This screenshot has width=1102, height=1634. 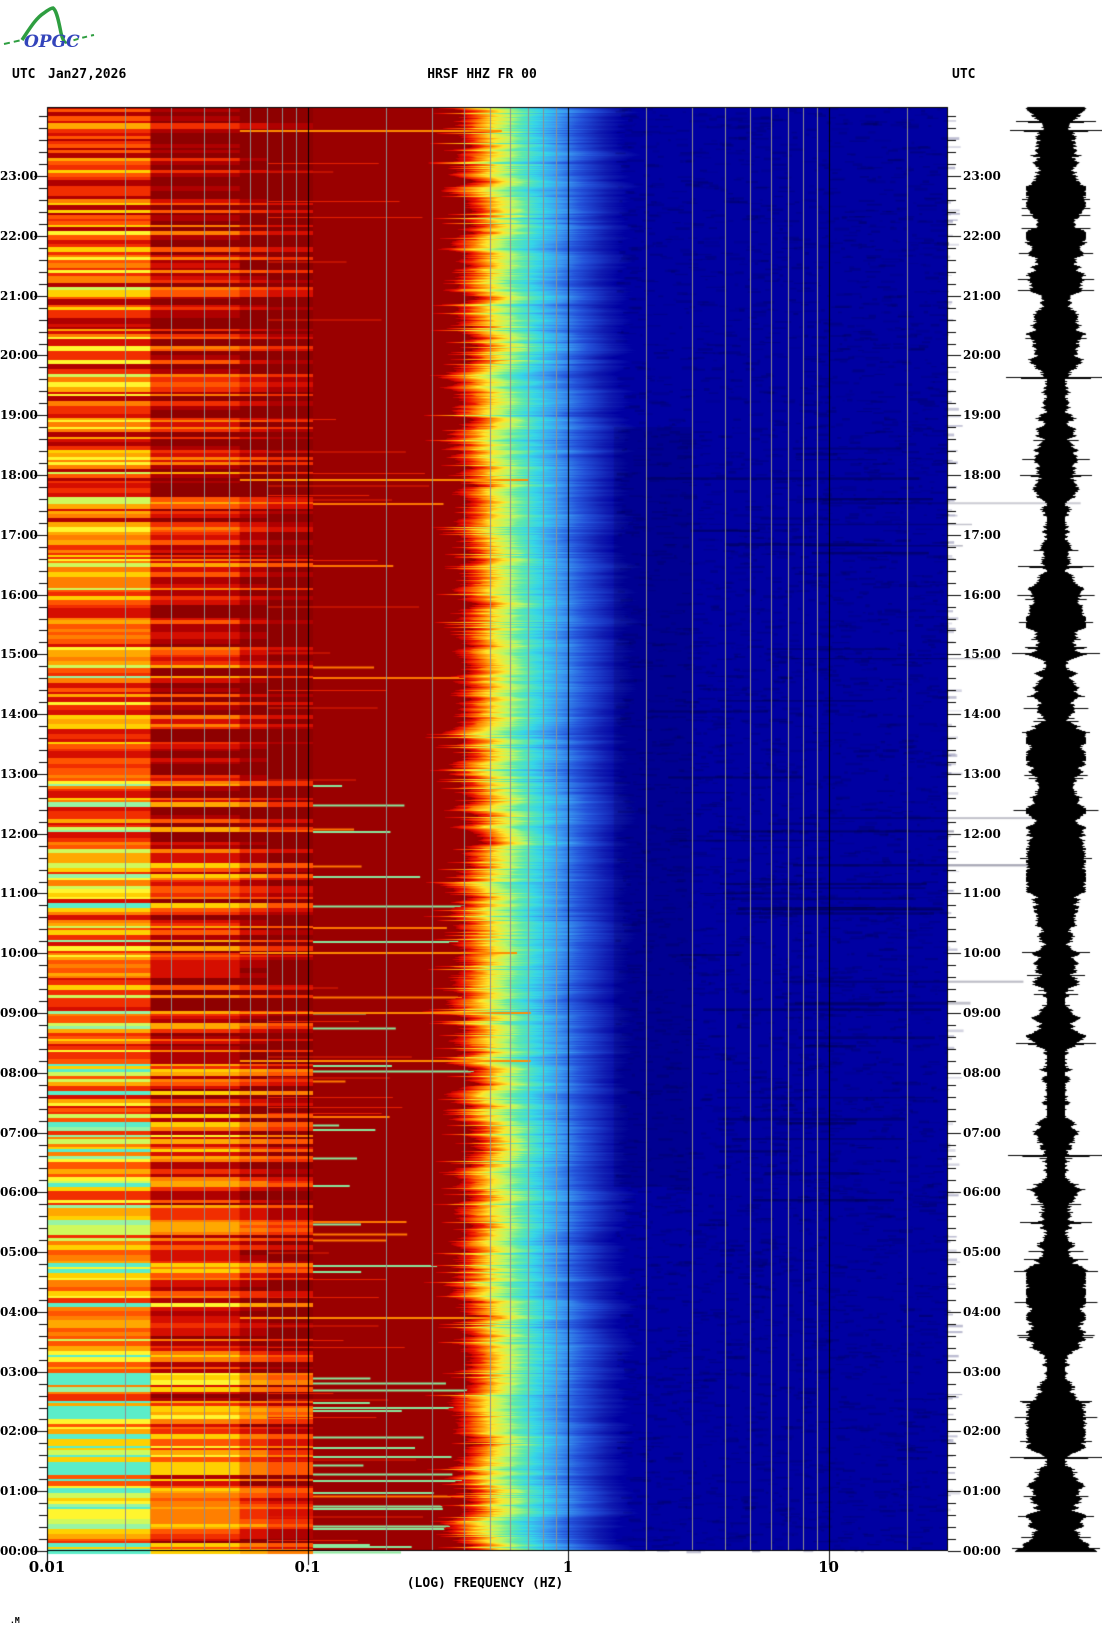 I want to click on left-hour-label: 19:00, so click(x=19, y=415).